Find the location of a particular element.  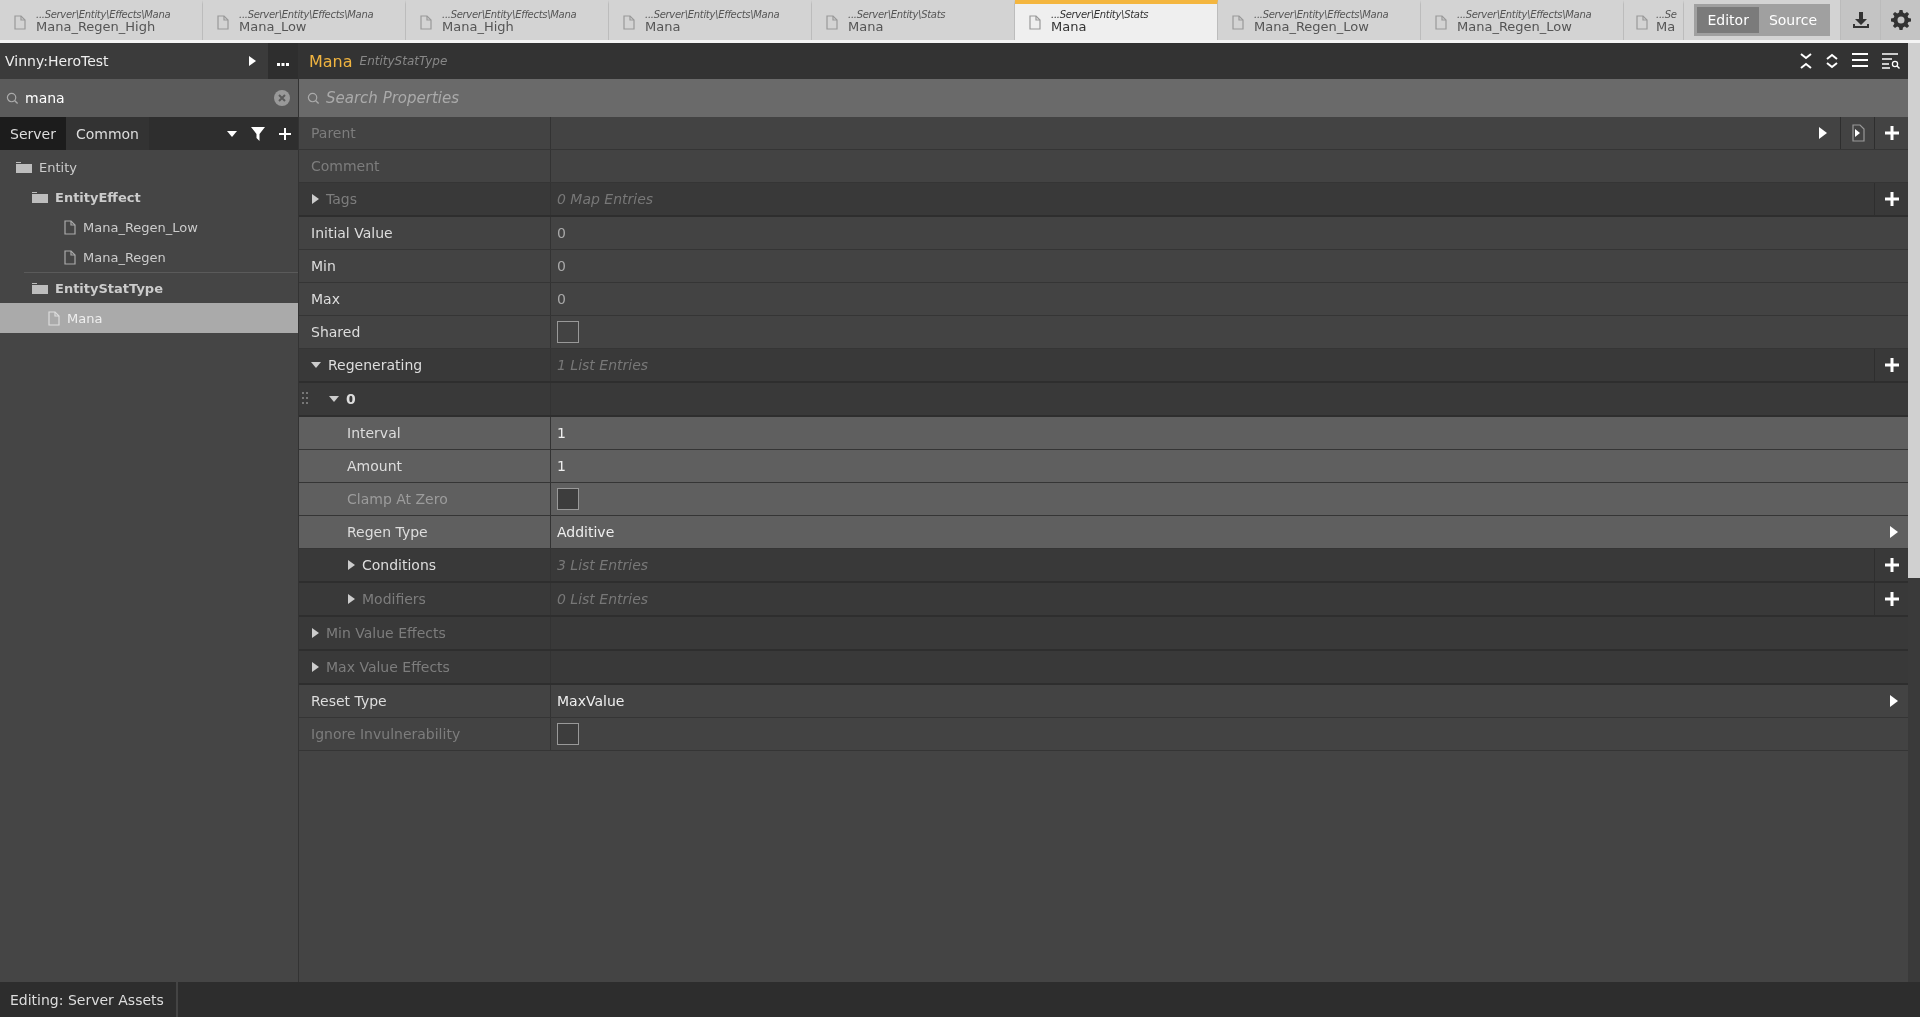

menu-icon is located at coordinates (1860, 60).